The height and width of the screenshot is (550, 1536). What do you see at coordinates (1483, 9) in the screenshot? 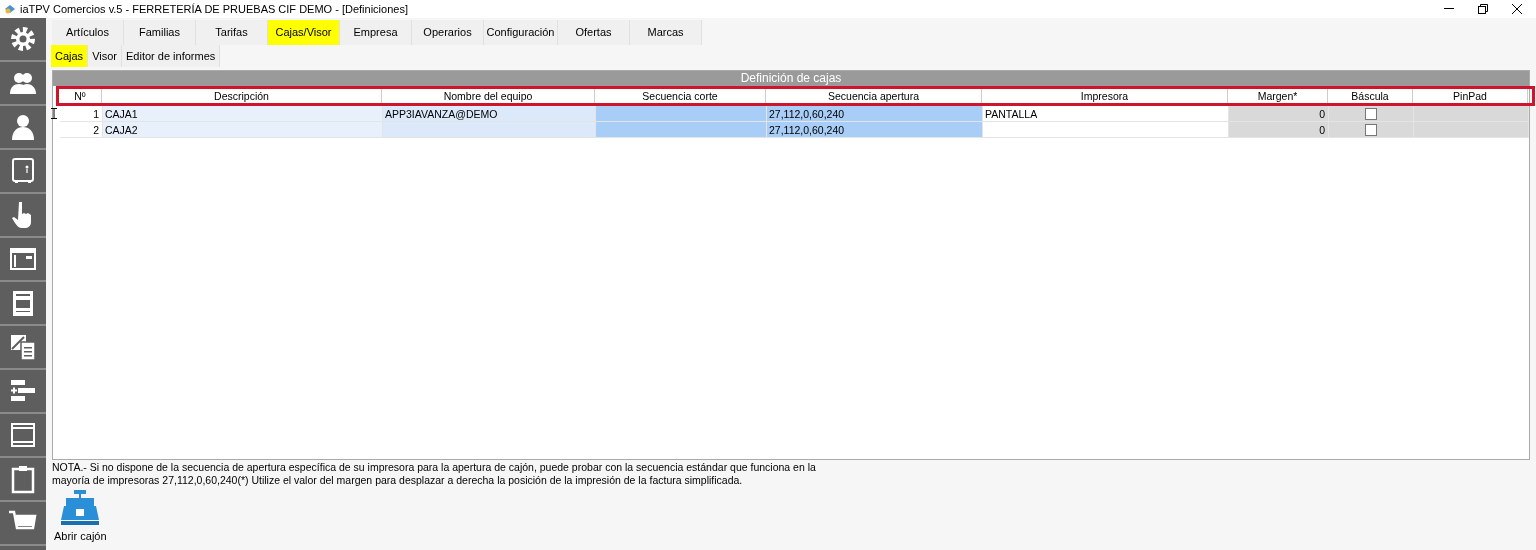
I see `restore-icon` at bounding box center [1483, 9].